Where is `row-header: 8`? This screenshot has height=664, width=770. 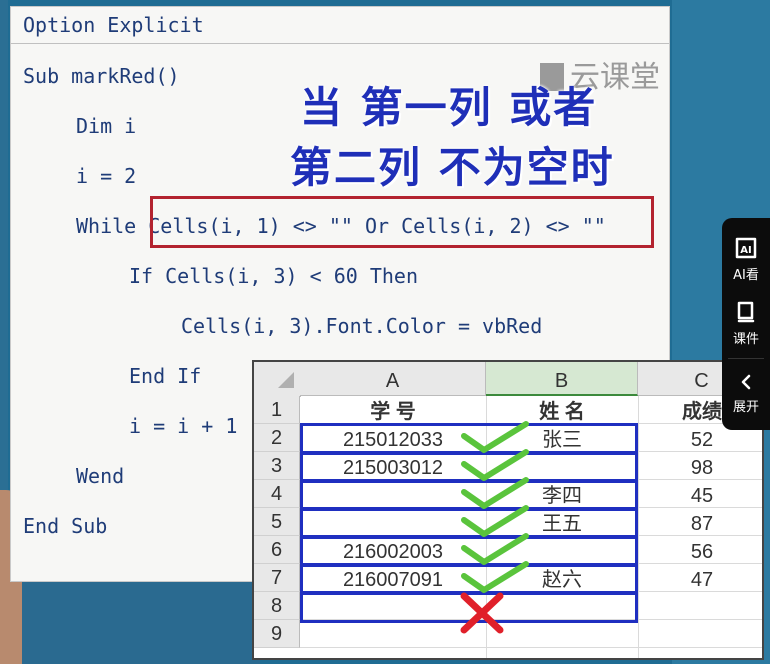 row-header: 8 is located at coordinates (277, 606).